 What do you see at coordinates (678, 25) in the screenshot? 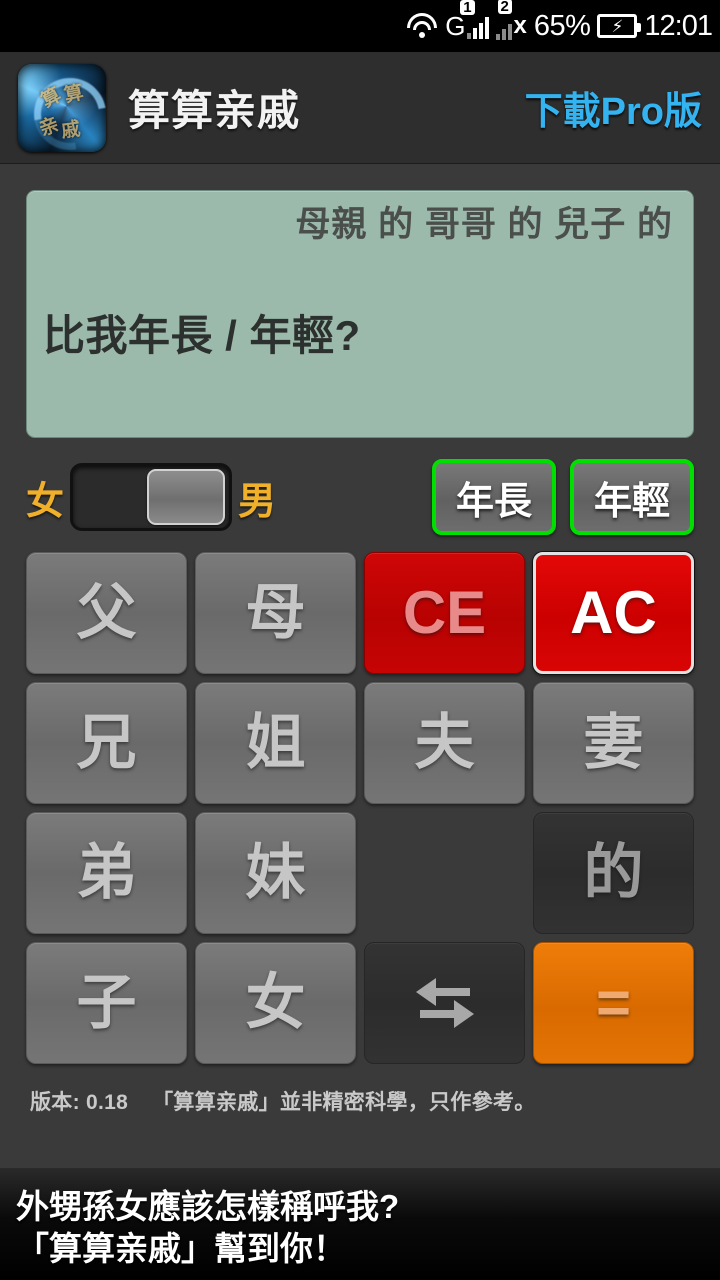
I see `clock-label: 12:01` at bounding box center [678, 25].